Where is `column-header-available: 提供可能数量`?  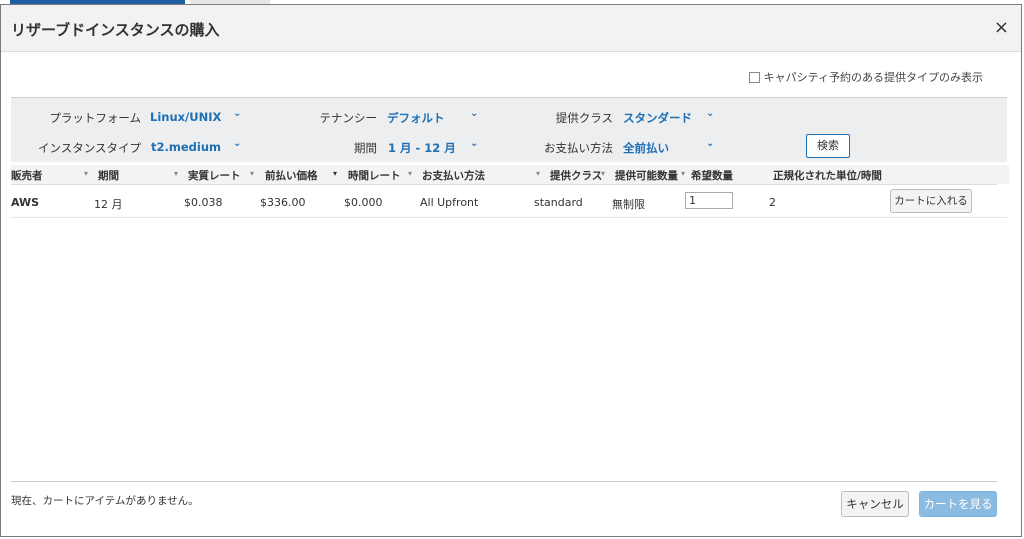 column-header-available: 提供可能数量 is located at coordinates (646, 175).